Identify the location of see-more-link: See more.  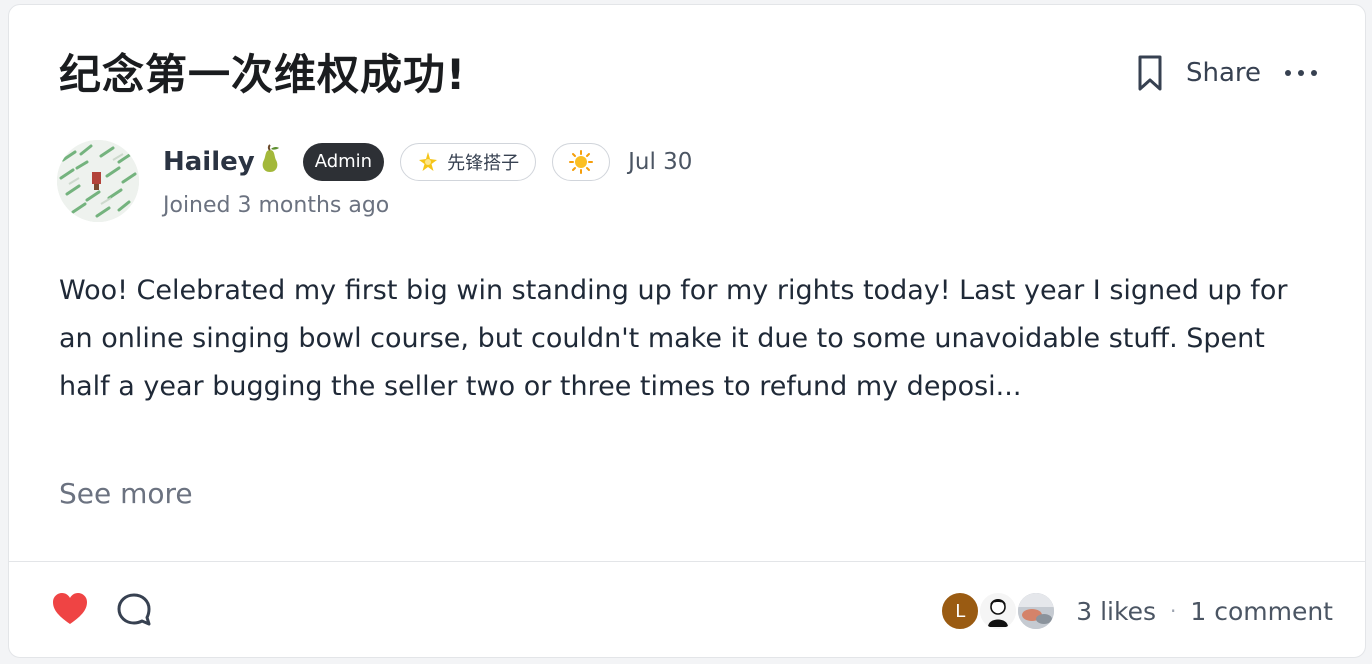
(126, 493).